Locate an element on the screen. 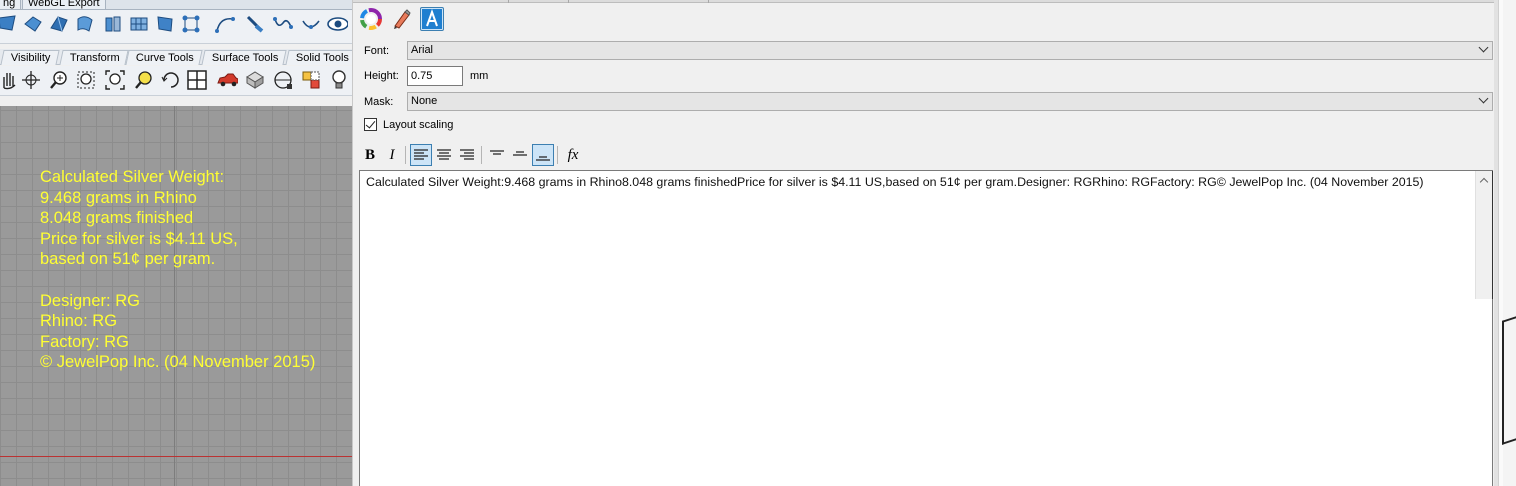  annotation-line: Designer: RG is located at coordinates (90, 300).